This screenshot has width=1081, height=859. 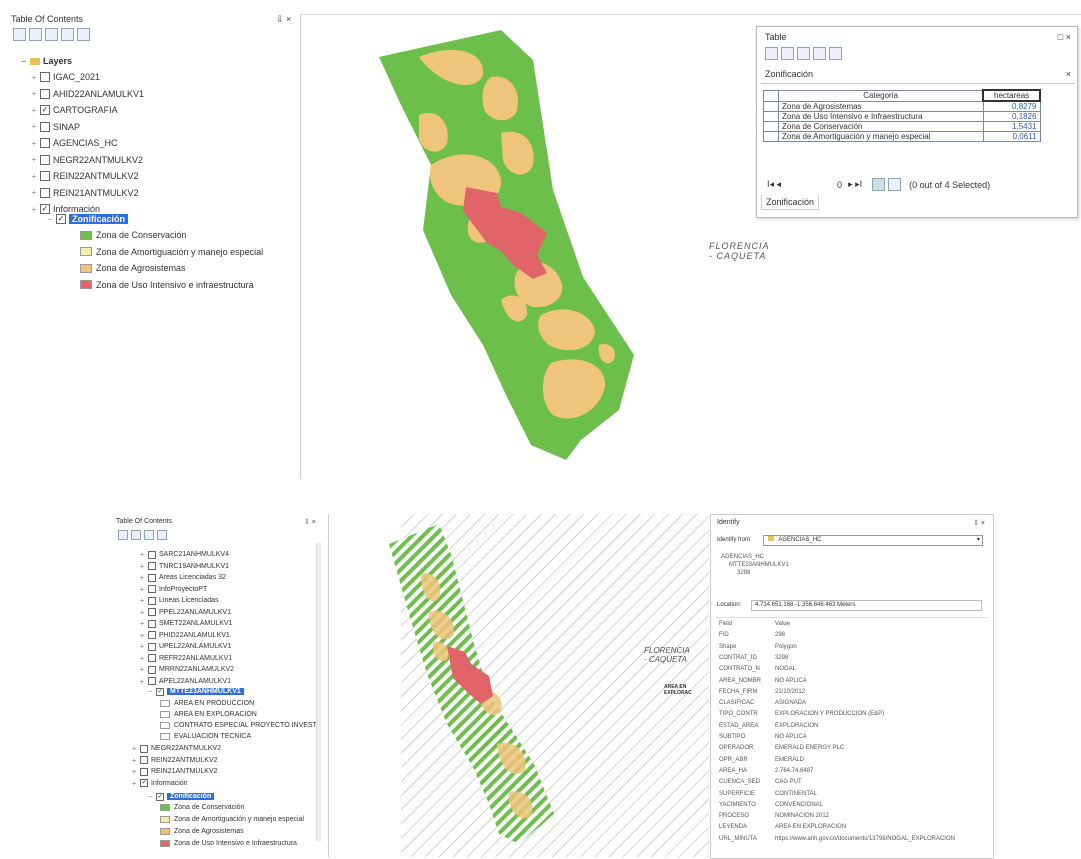 I want to click on toc-layer-item: + UPEL22ANLAMULKV1, so click(x=185, y=646).